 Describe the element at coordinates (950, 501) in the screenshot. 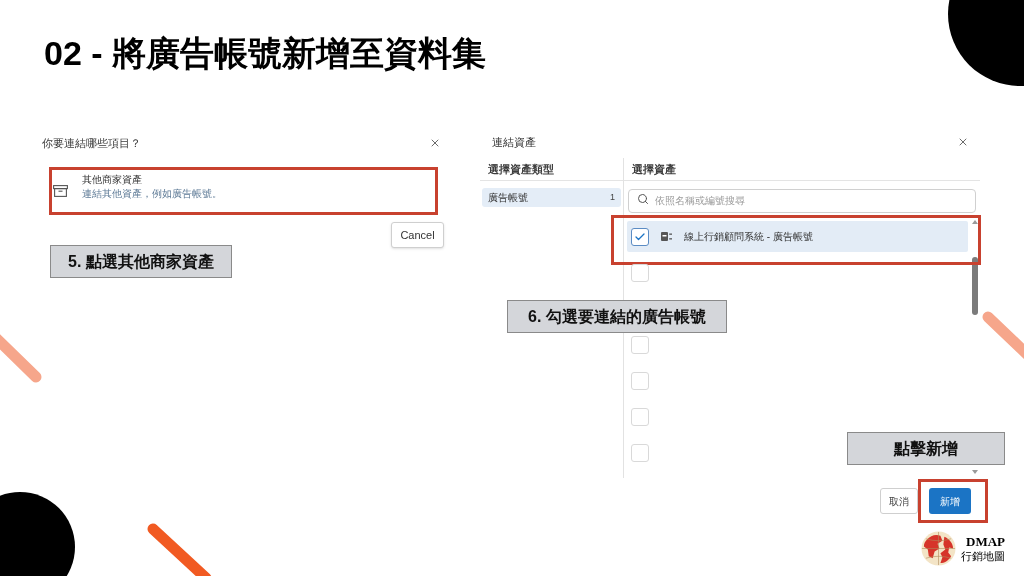

I see `add-button: 新增` at that location.